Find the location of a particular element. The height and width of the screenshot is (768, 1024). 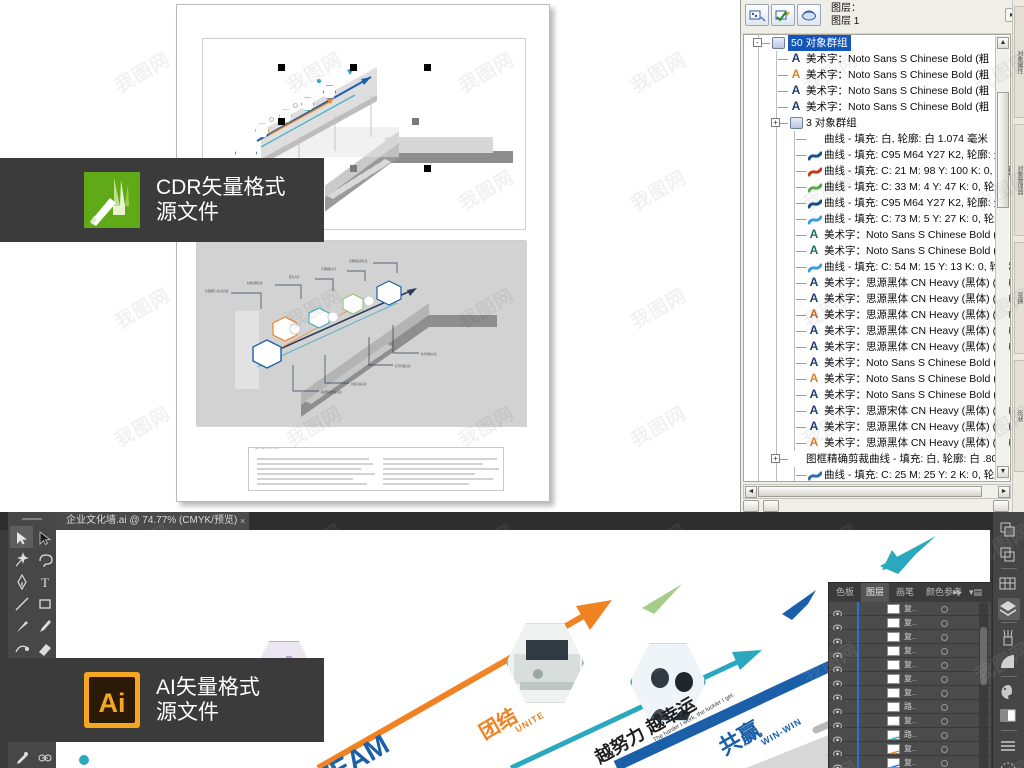

horizontal-scroll-thumb is located at coordinates (870, 491).